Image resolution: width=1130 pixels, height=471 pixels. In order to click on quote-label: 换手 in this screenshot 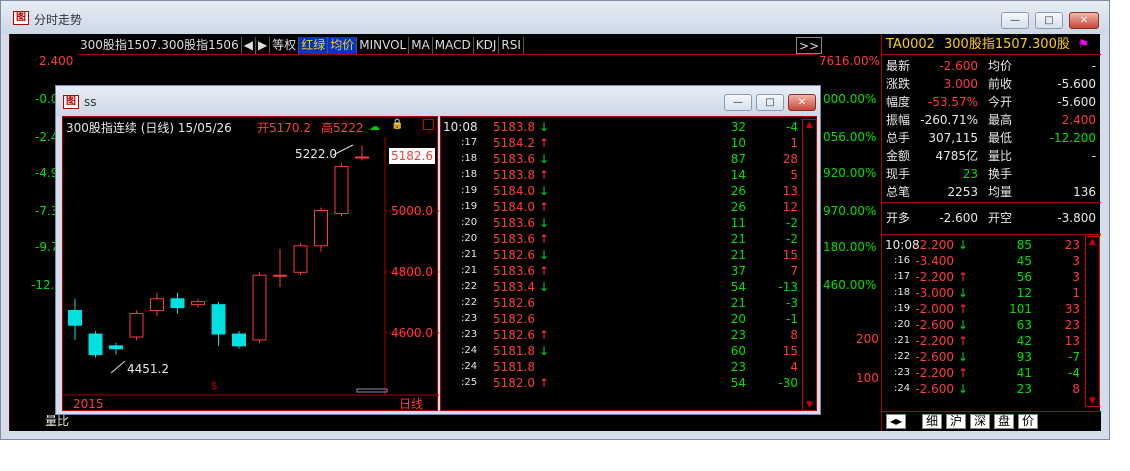, I will do `click(1000, 174)`.